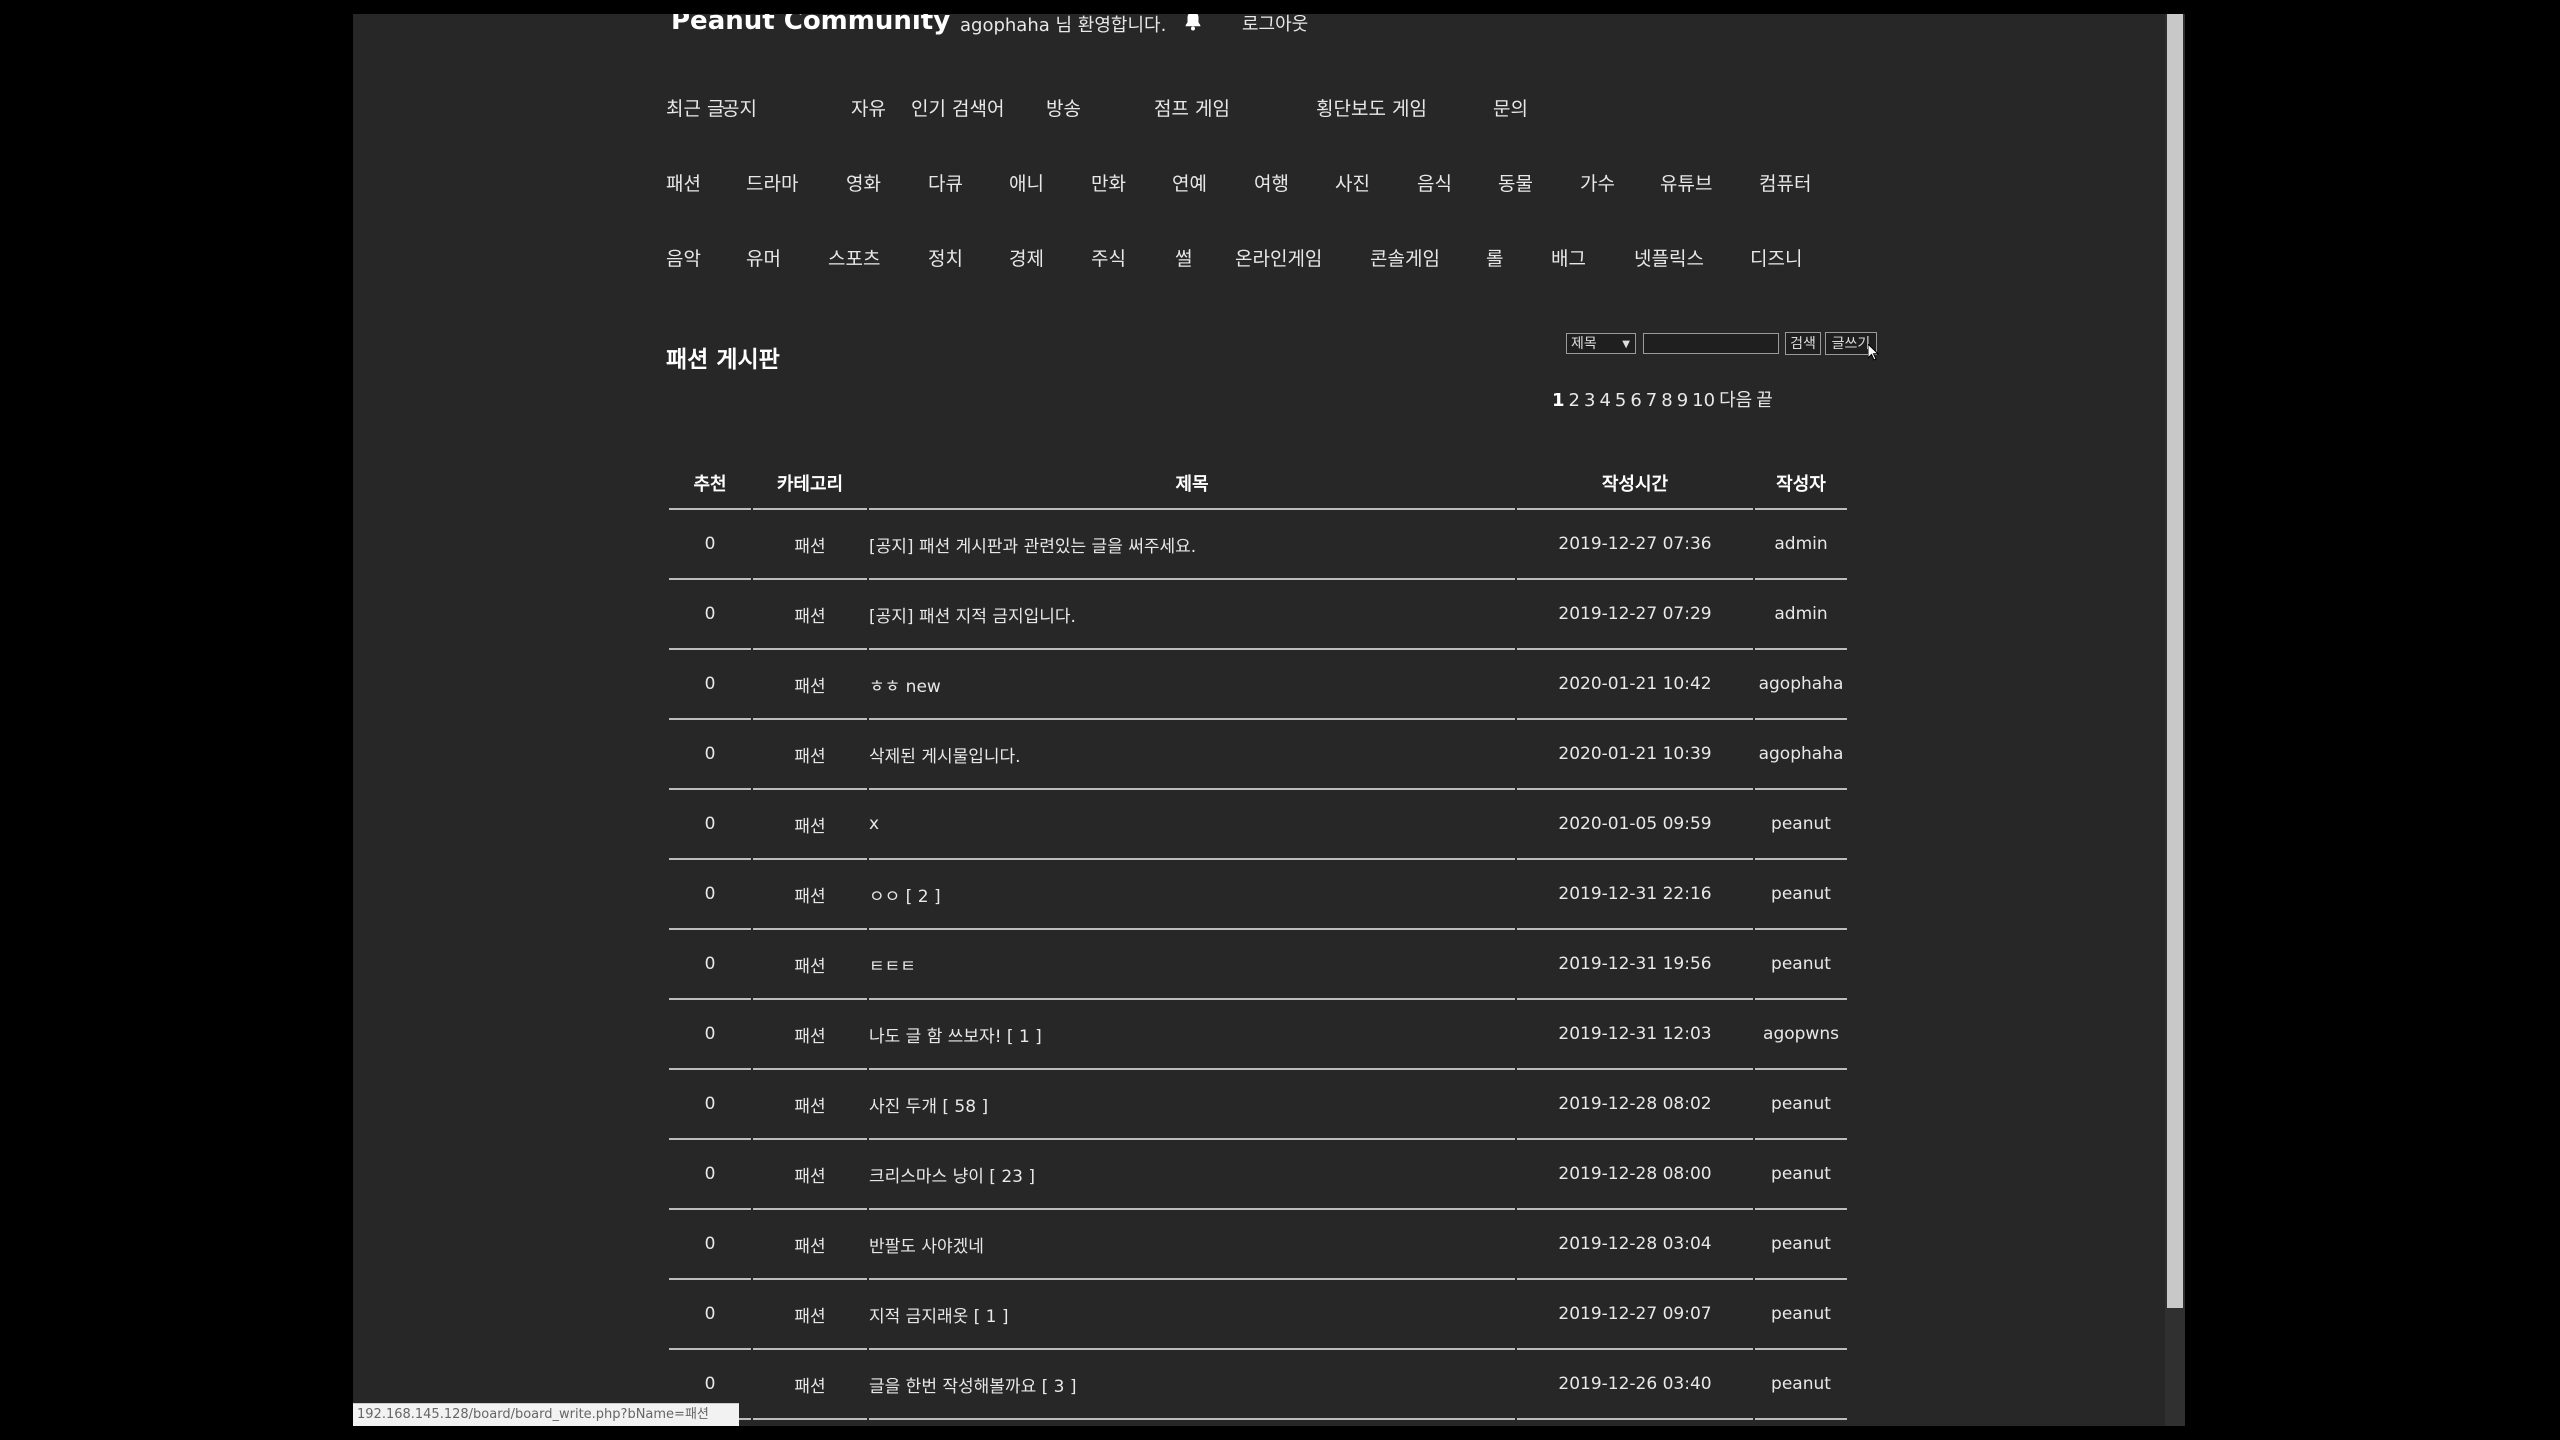 This screenshot has width=2560, height=1440. I want to click on nav-item-notice: 공지, so click(739, 107).